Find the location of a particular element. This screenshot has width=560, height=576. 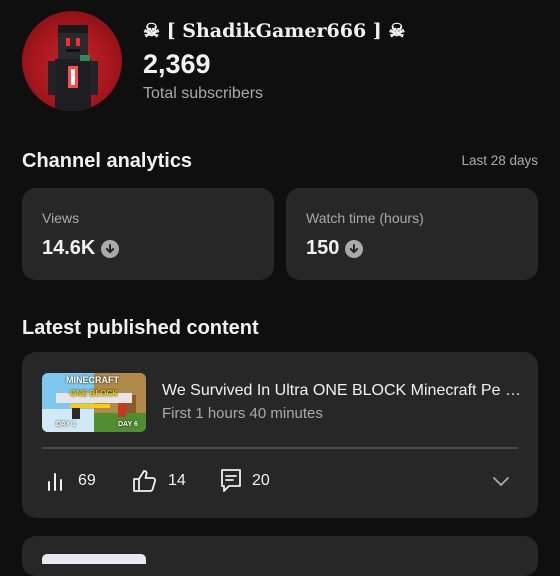

thumbnail-day-left: DAY 1 is located at coordinates (66, 424).